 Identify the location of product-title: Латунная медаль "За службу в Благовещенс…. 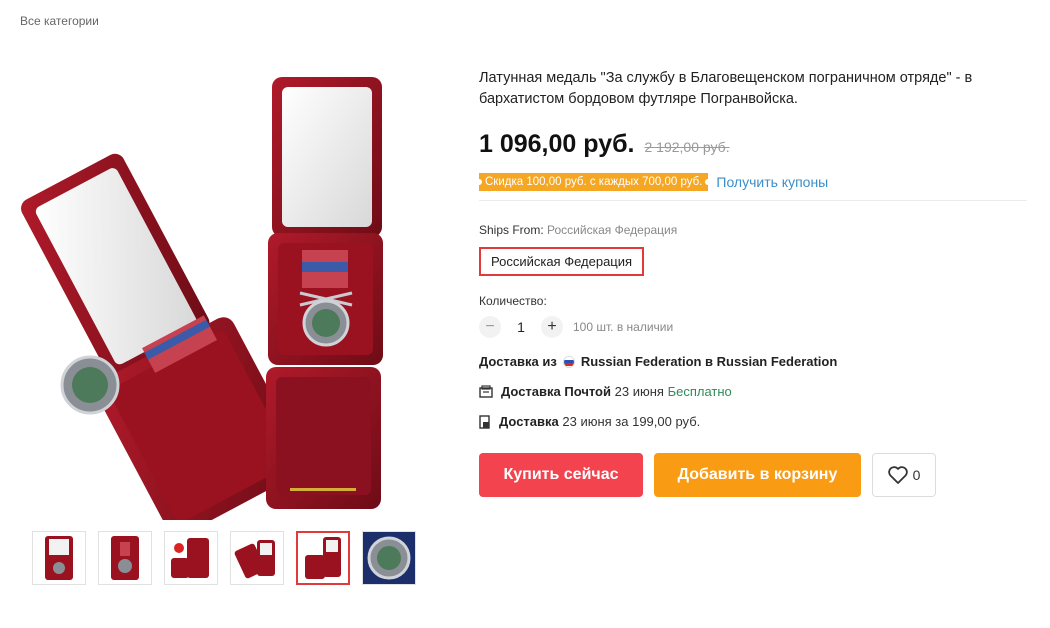
(726, 88).